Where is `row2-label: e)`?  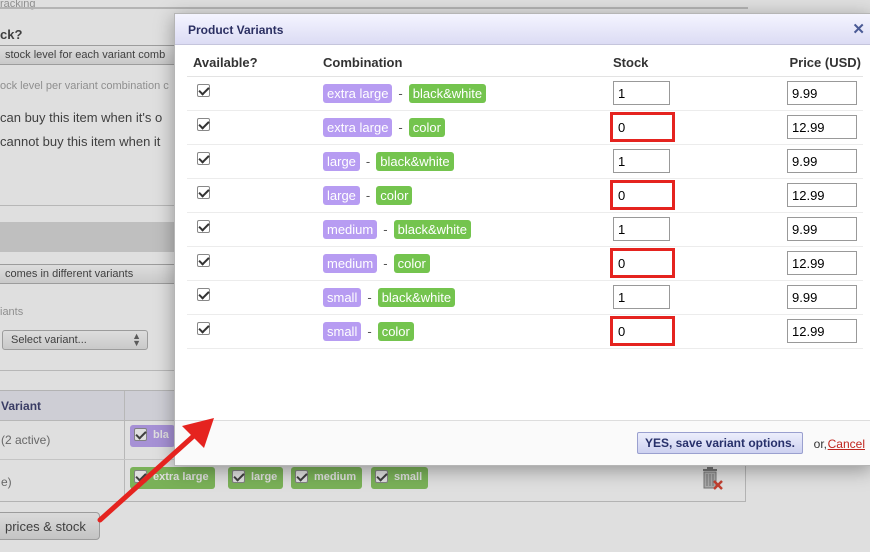 row2-label: e) is located at coordinates (6, 482).